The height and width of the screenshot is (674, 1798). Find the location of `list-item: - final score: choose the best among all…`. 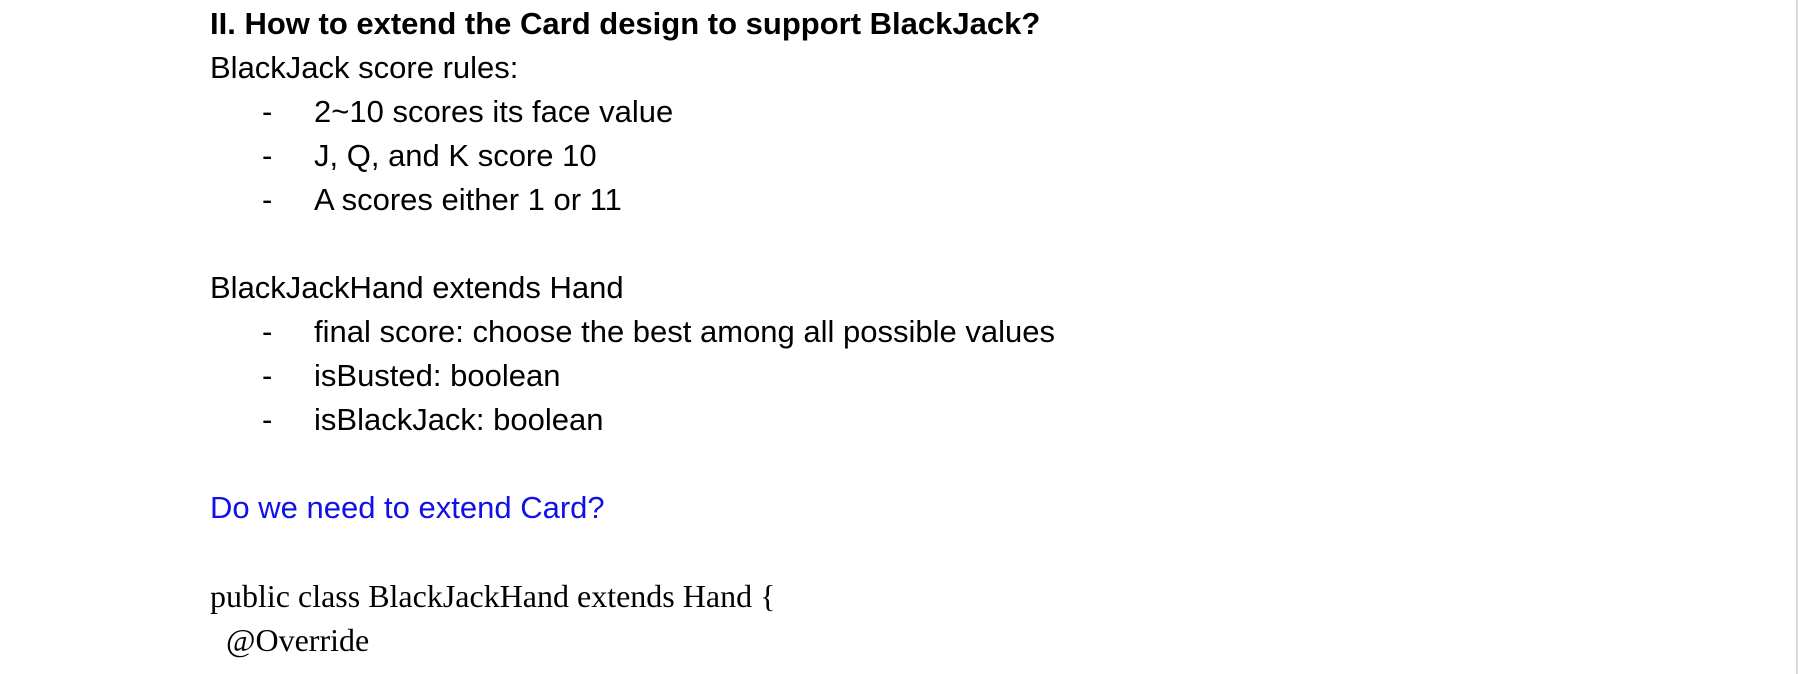

list-item: - final score: choose the best among all… is located at coordinates (960, 332).